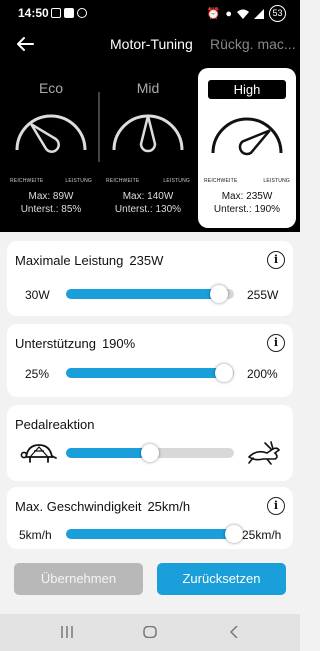 Image resolution: width=320 pixels, height=651 pixels. What do you see at coordinates (228, 13) in the screenshot?
I see `location-icon: ●` at bounding box center [228, 13].